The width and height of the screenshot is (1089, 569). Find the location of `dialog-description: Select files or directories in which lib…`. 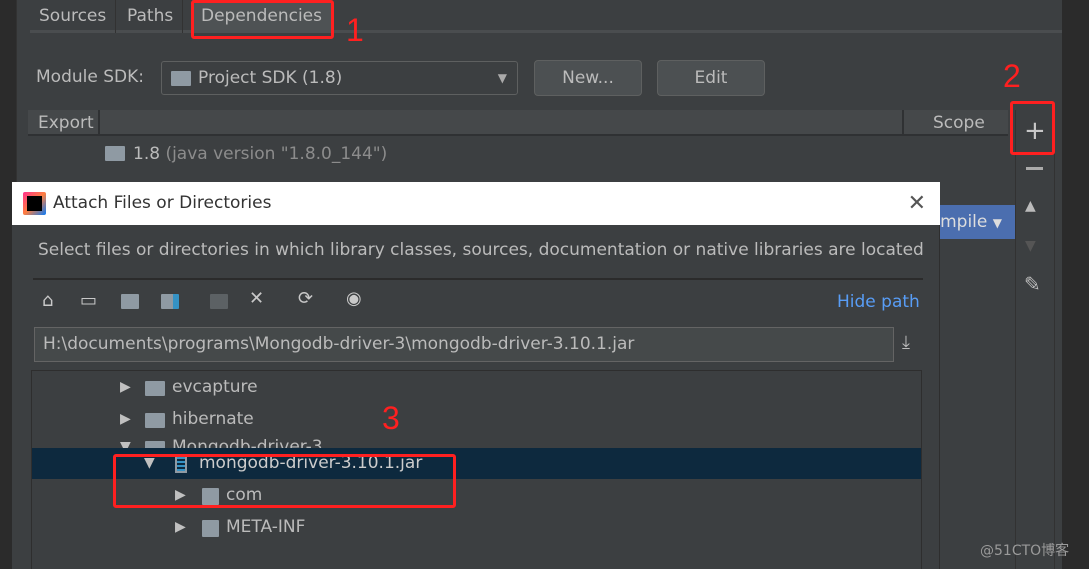

dialog-description: Select files or directories in which lib… is located at coordinates (481, 250).